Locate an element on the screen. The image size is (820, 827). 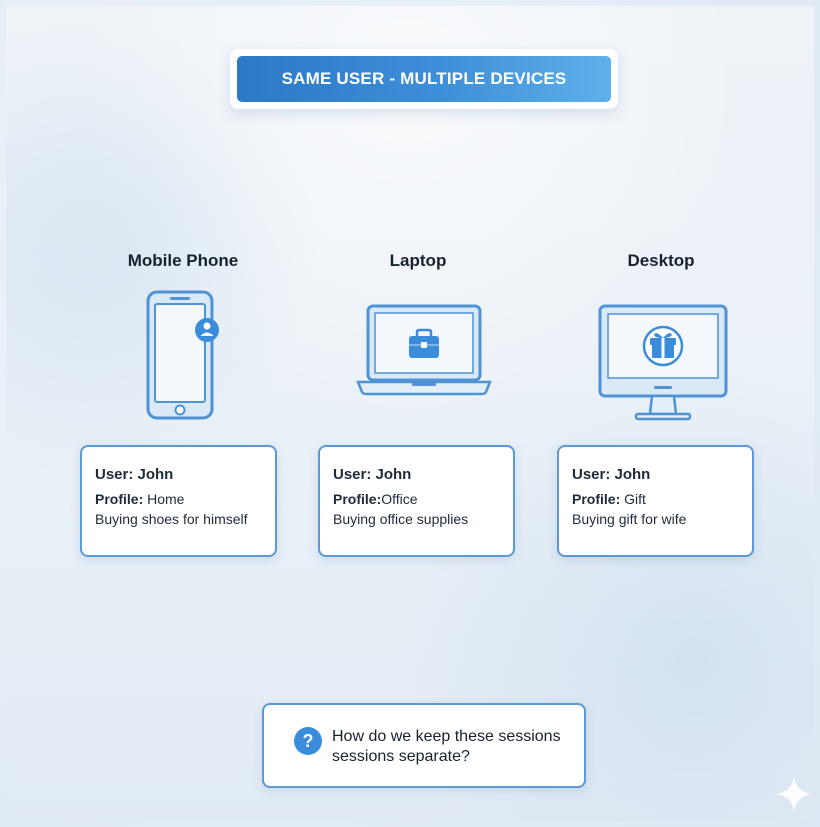
device-title-laptop: Laptop is located at coordinates (418, 260).